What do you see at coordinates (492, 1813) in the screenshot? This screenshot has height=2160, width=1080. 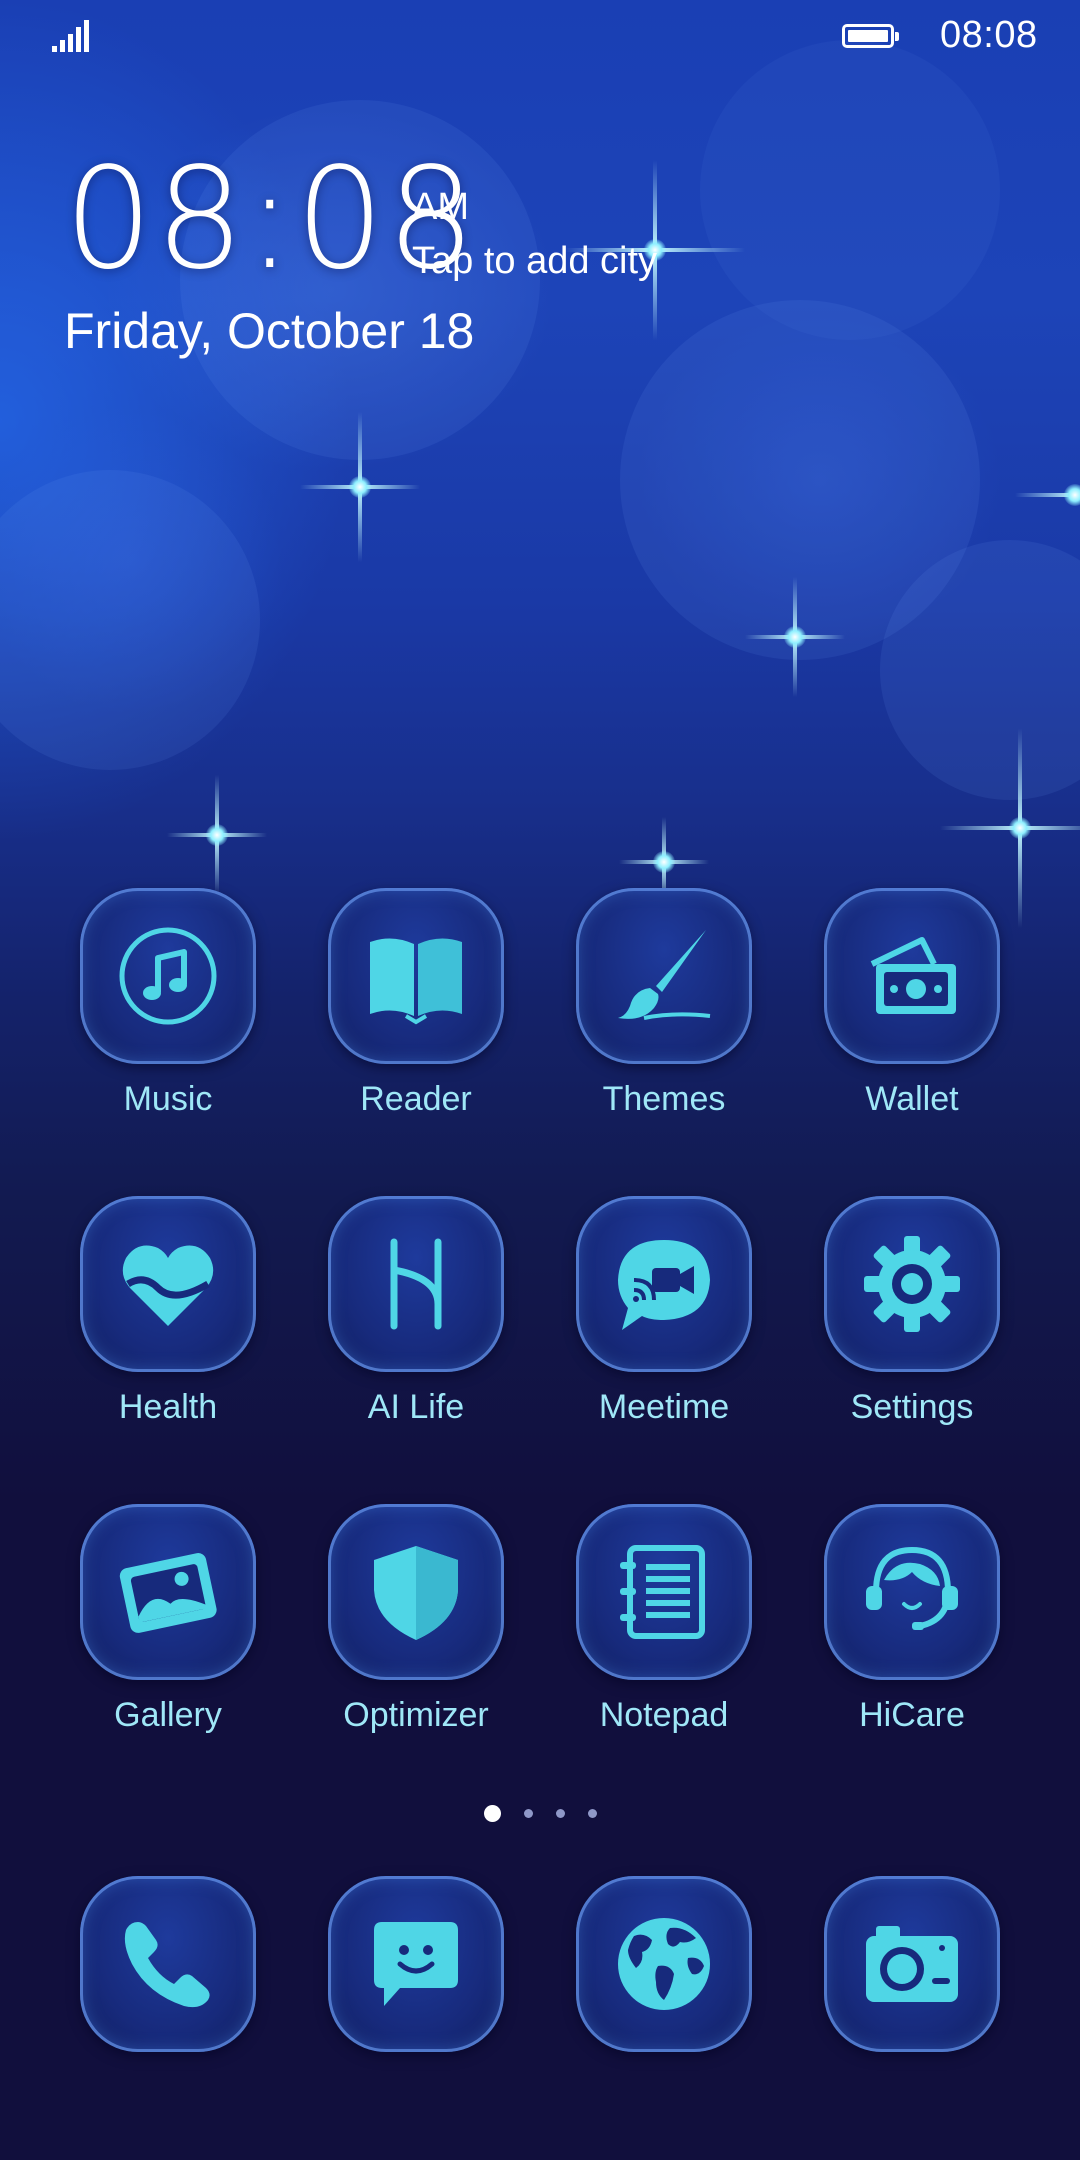 I see `page-dot-active` at bounding box center [492, 1813].